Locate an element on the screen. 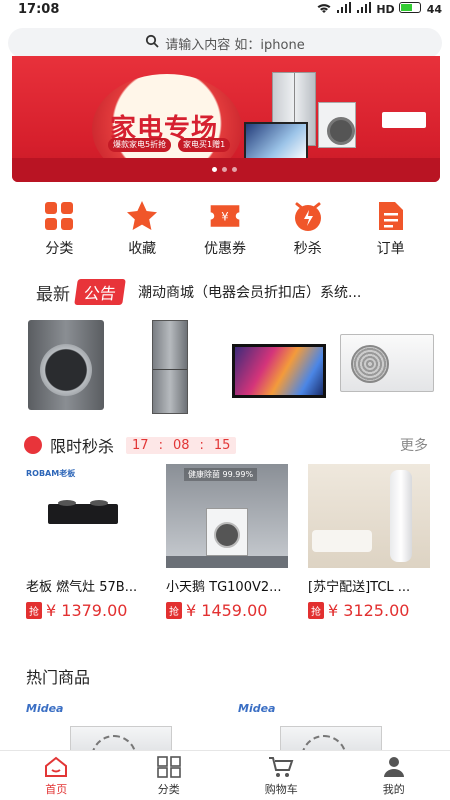  flash-sale-icon is located at coordinates (33, 445).